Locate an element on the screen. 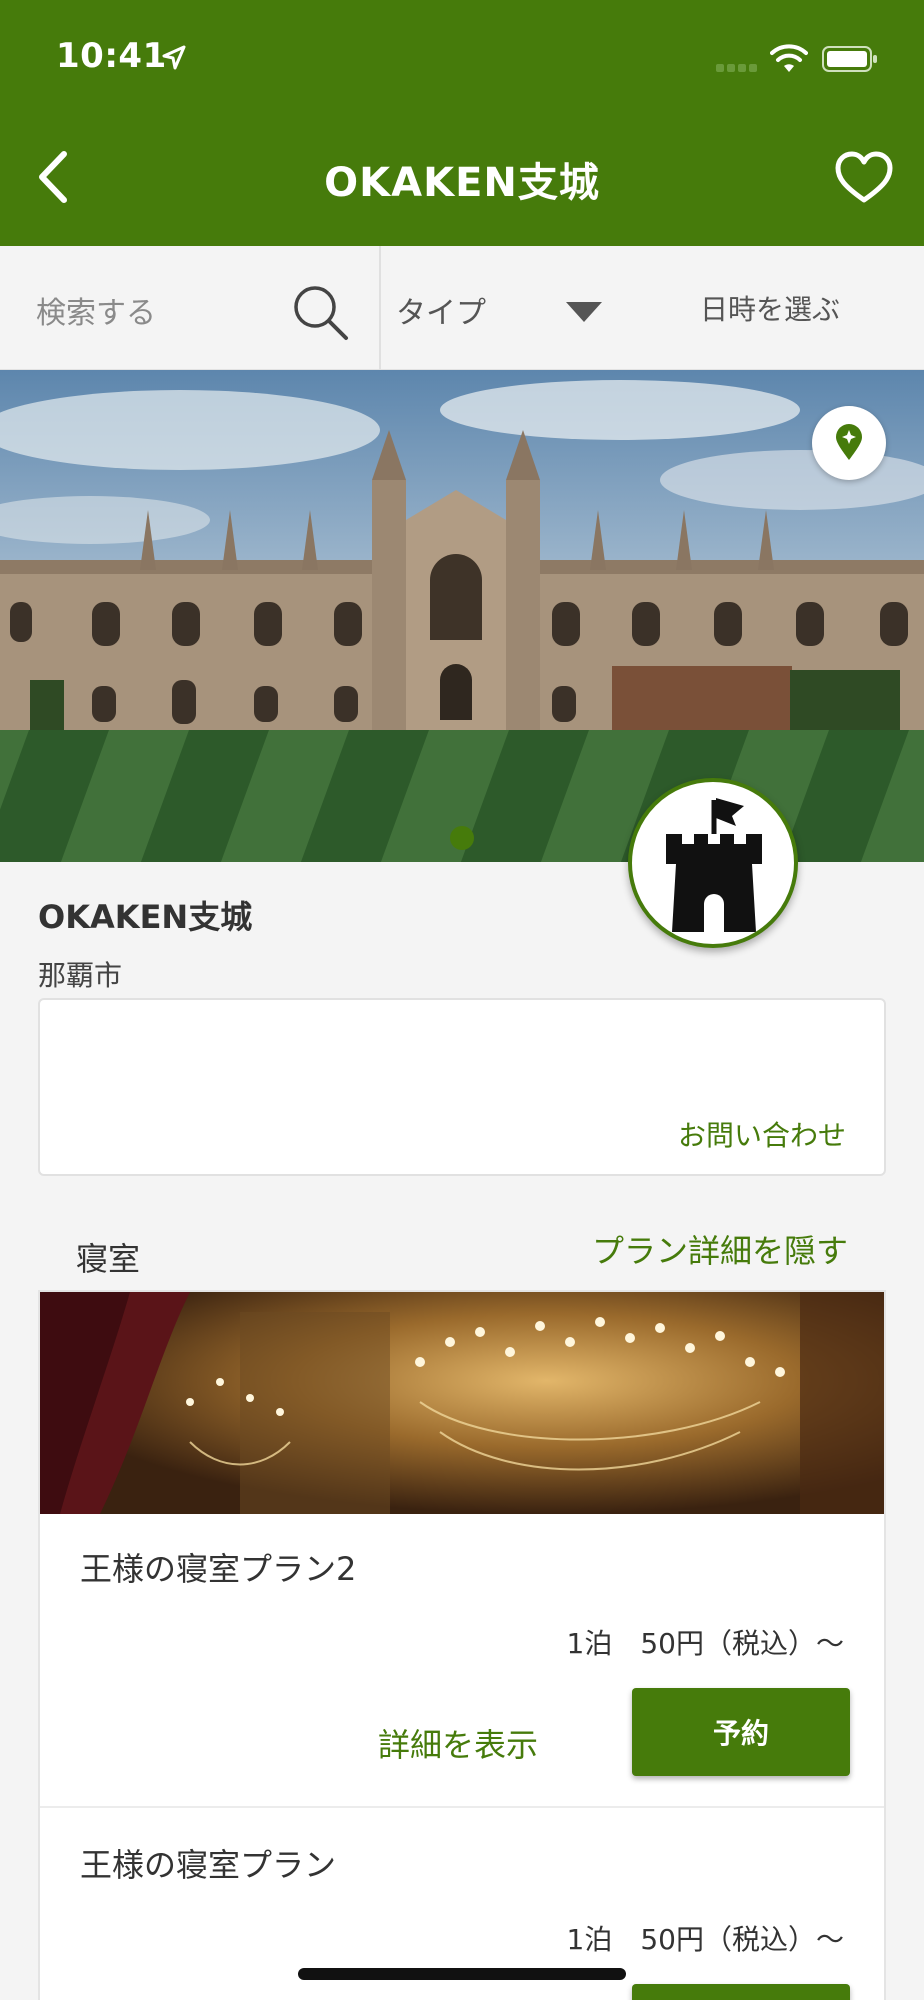 The image size is (924, 2000). venue-info-box: お問い合わせ is located at coordinates (462, 1087).